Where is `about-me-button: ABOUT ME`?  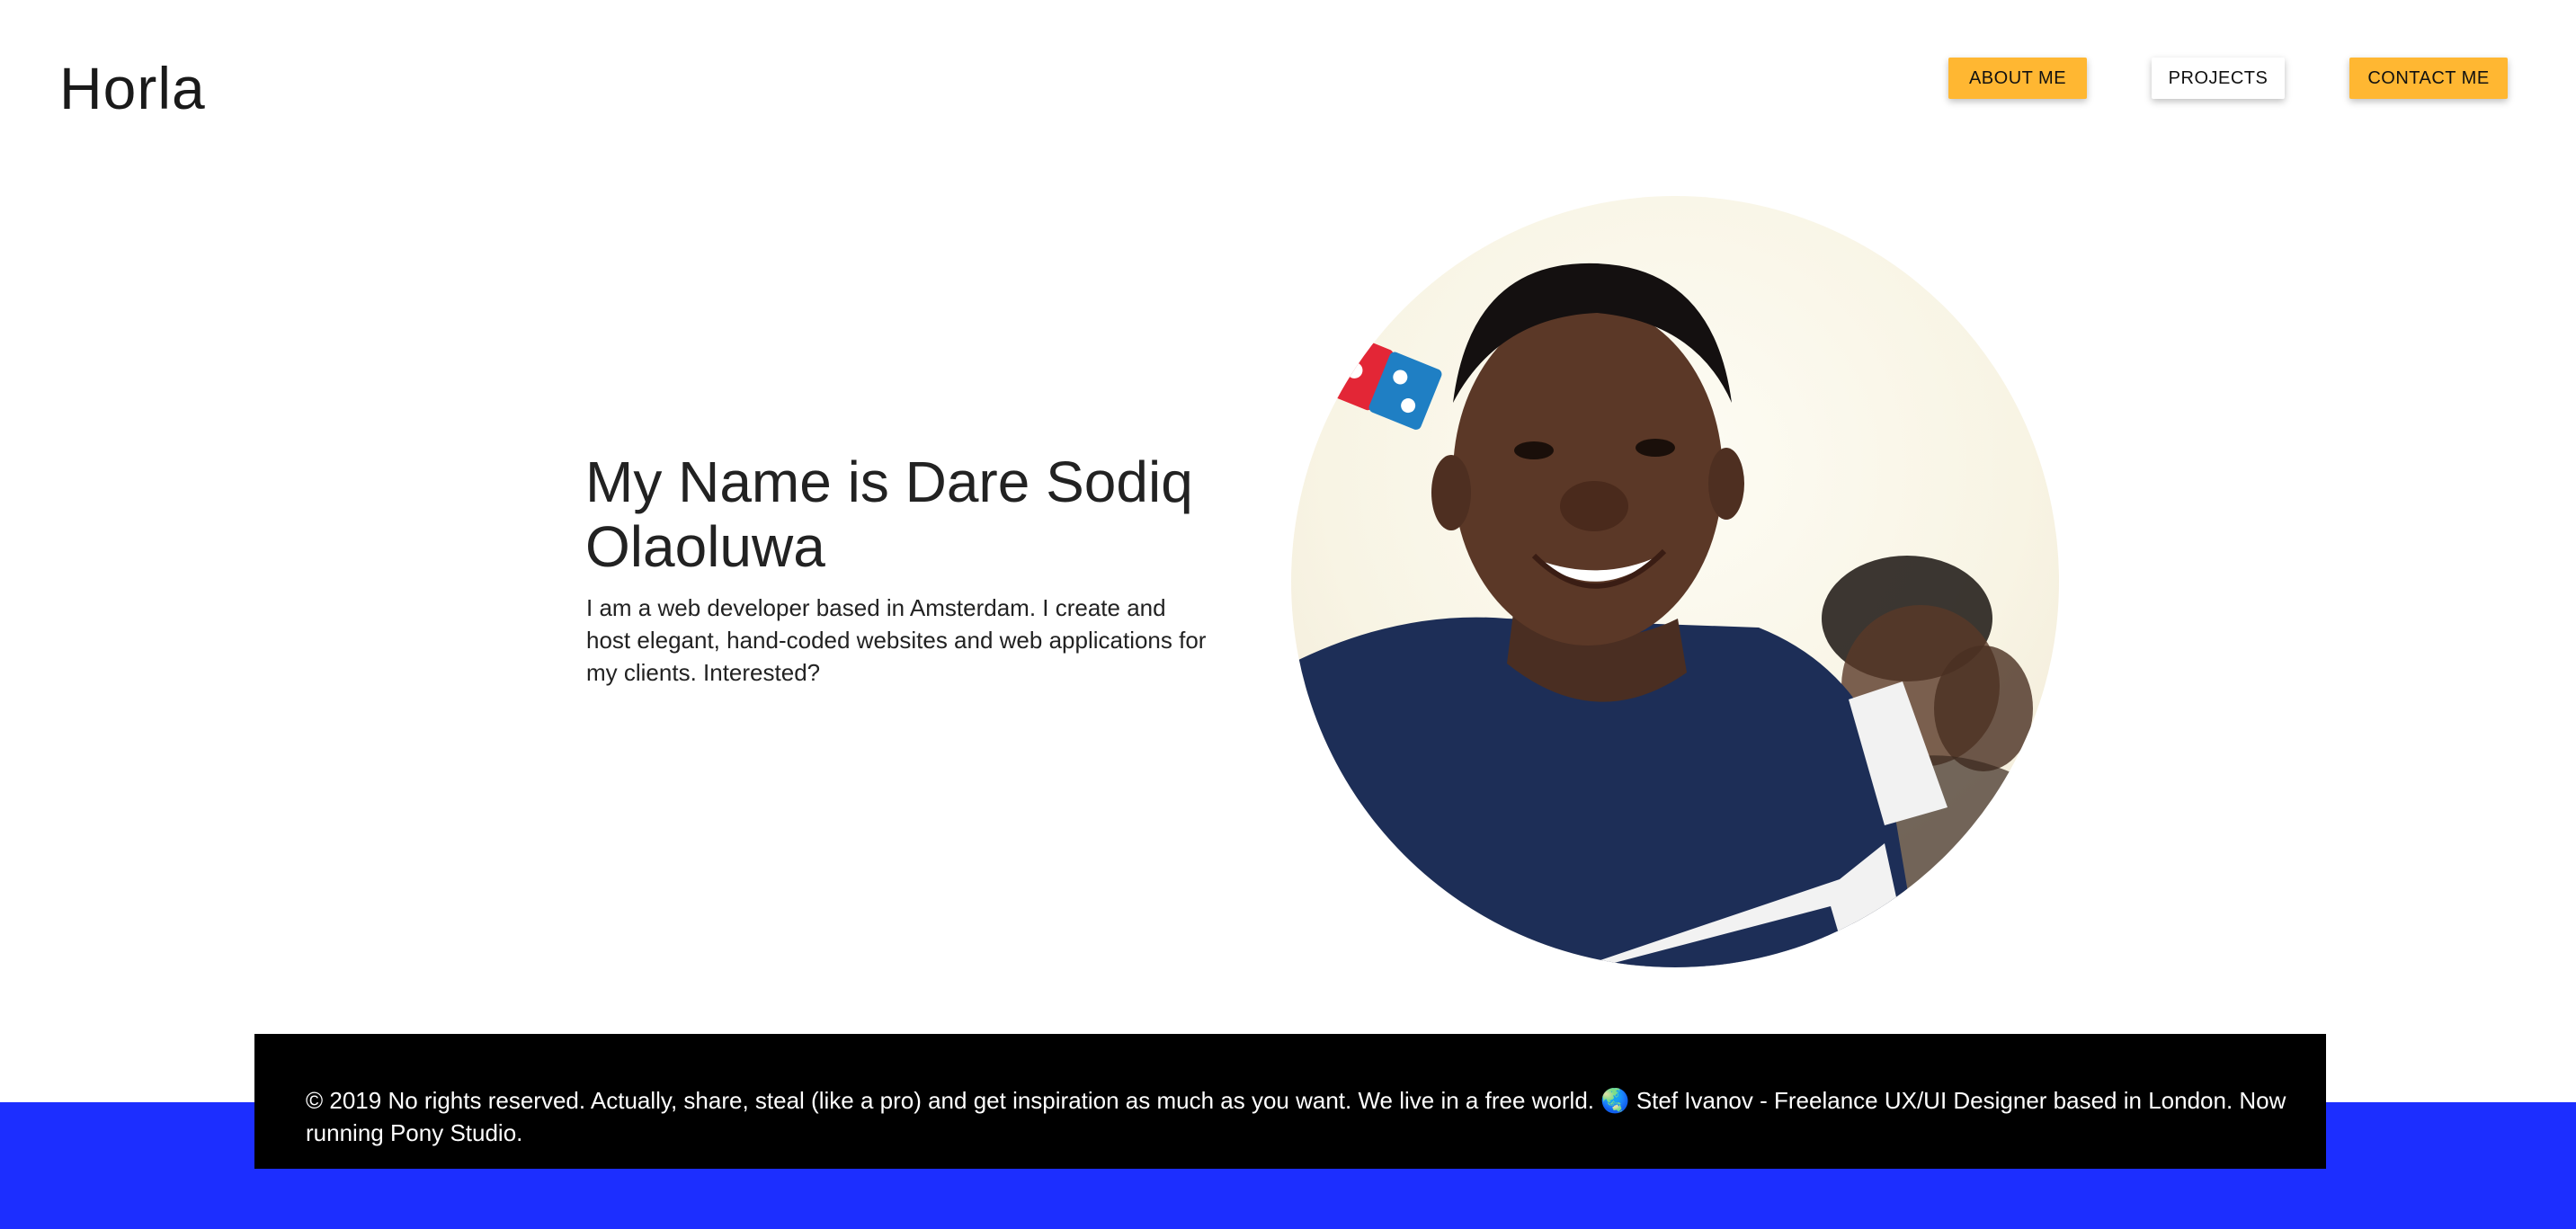 about-me-button: ABOUT ME is located at coordinates (2018, 78).